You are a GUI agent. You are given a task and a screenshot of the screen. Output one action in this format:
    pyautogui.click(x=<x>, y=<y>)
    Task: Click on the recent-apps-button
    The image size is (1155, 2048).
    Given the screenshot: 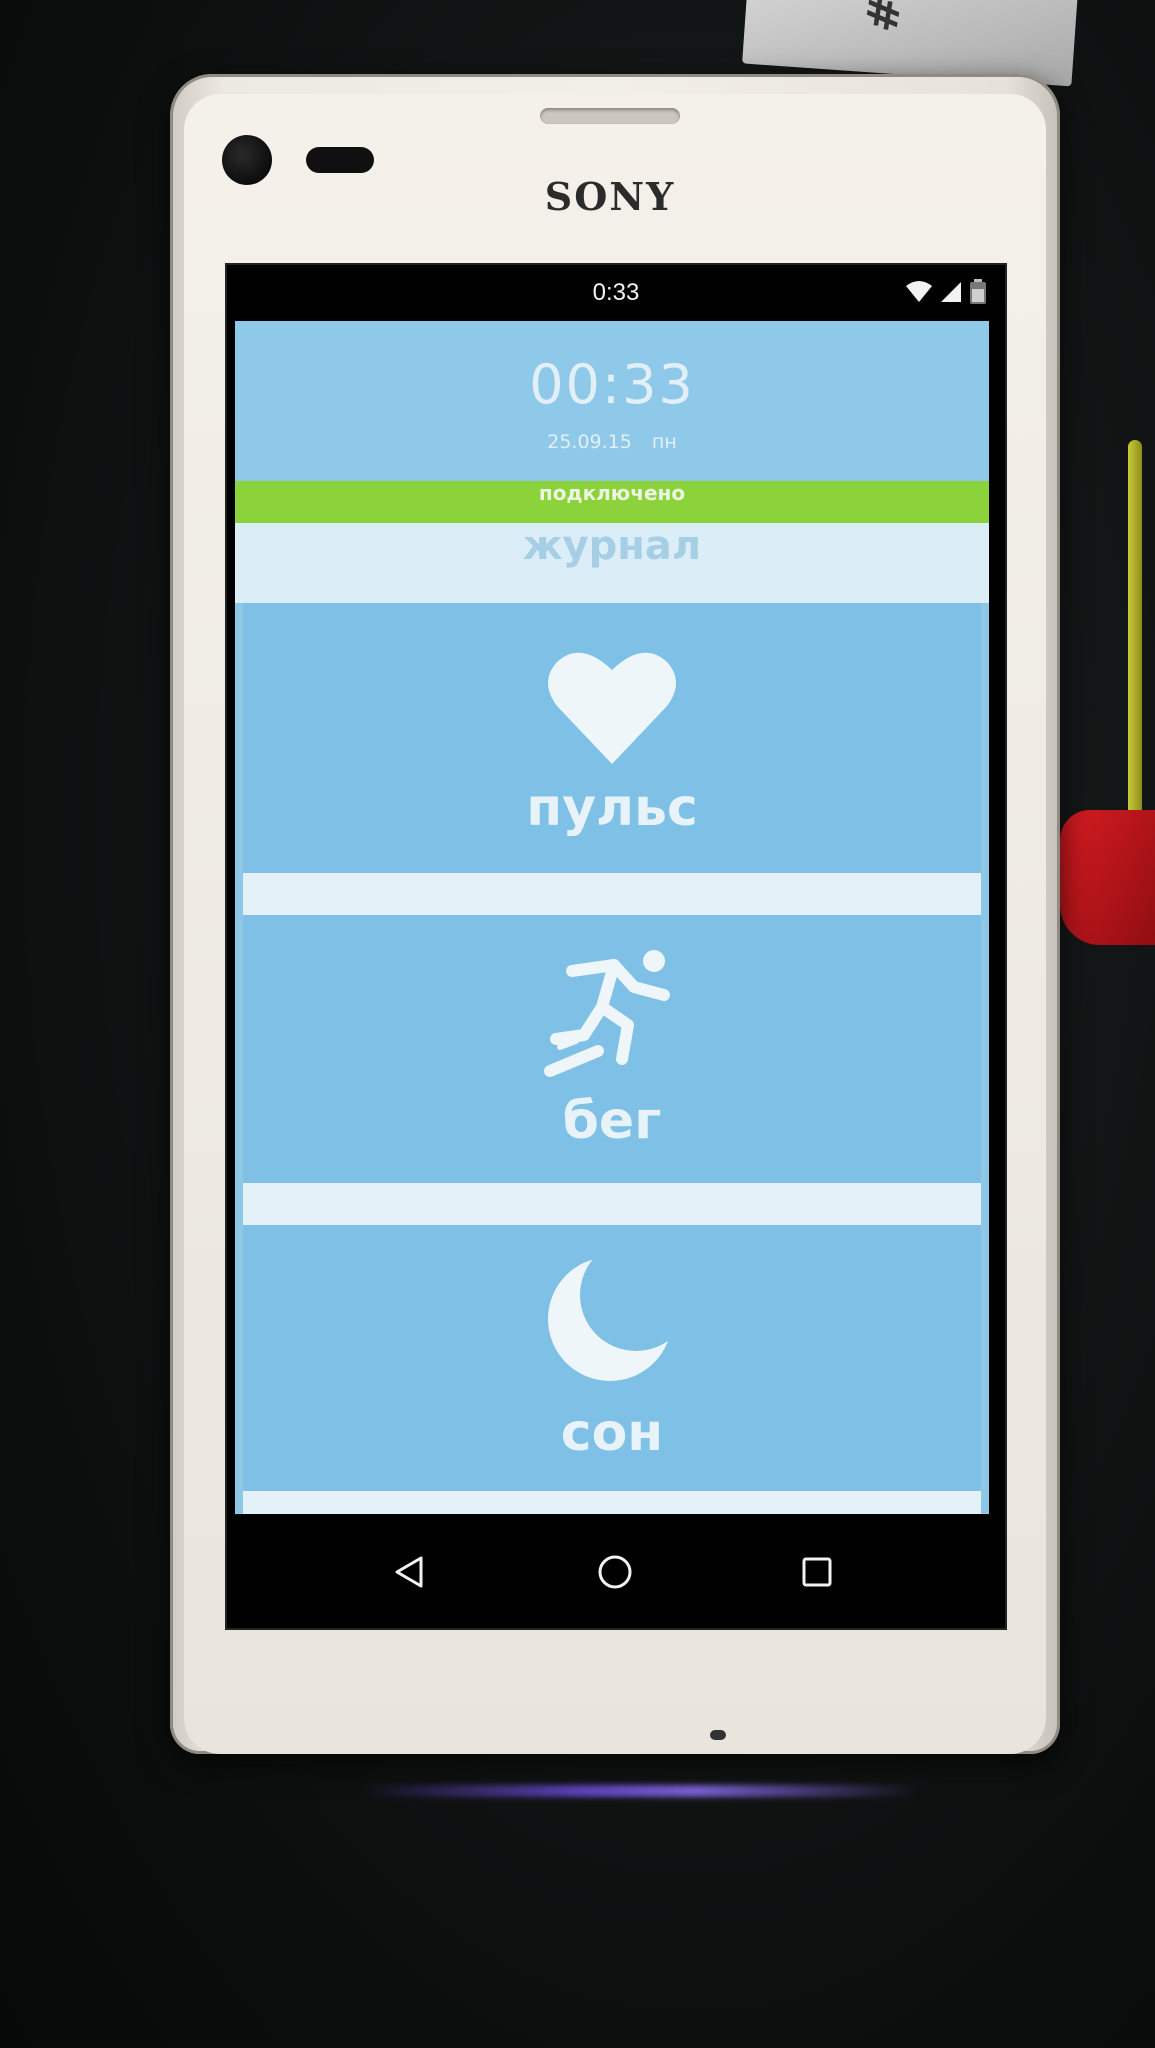 What is the action you would take?
    pyautogui.click(x=817, y=1574)
    